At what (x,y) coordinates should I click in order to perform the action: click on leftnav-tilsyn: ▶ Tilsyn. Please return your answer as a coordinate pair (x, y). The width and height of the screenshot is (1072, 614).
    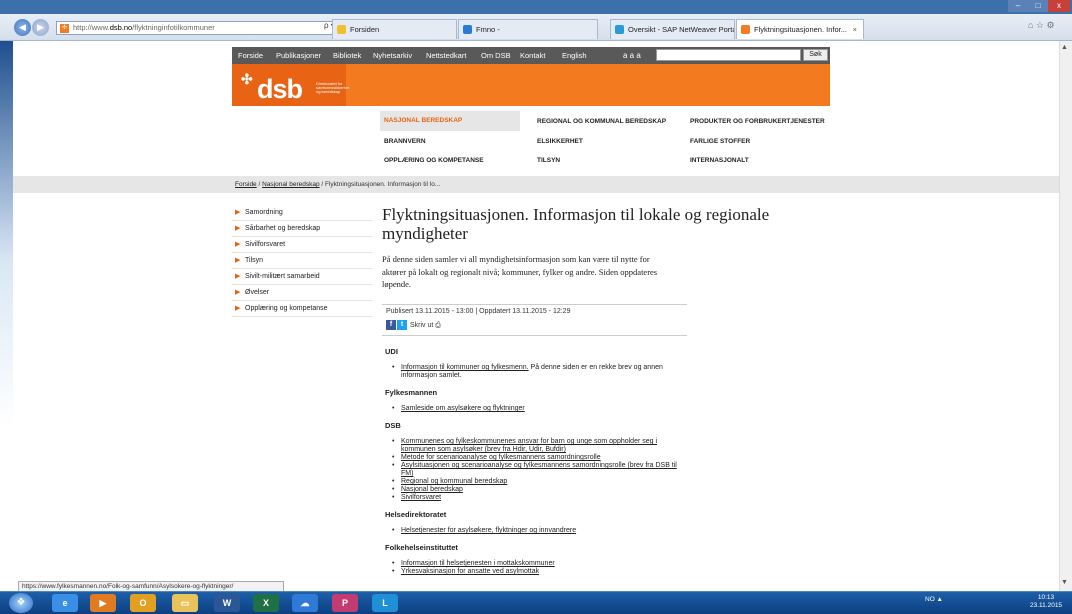
    Looking at the image, I should click on (302, 261).